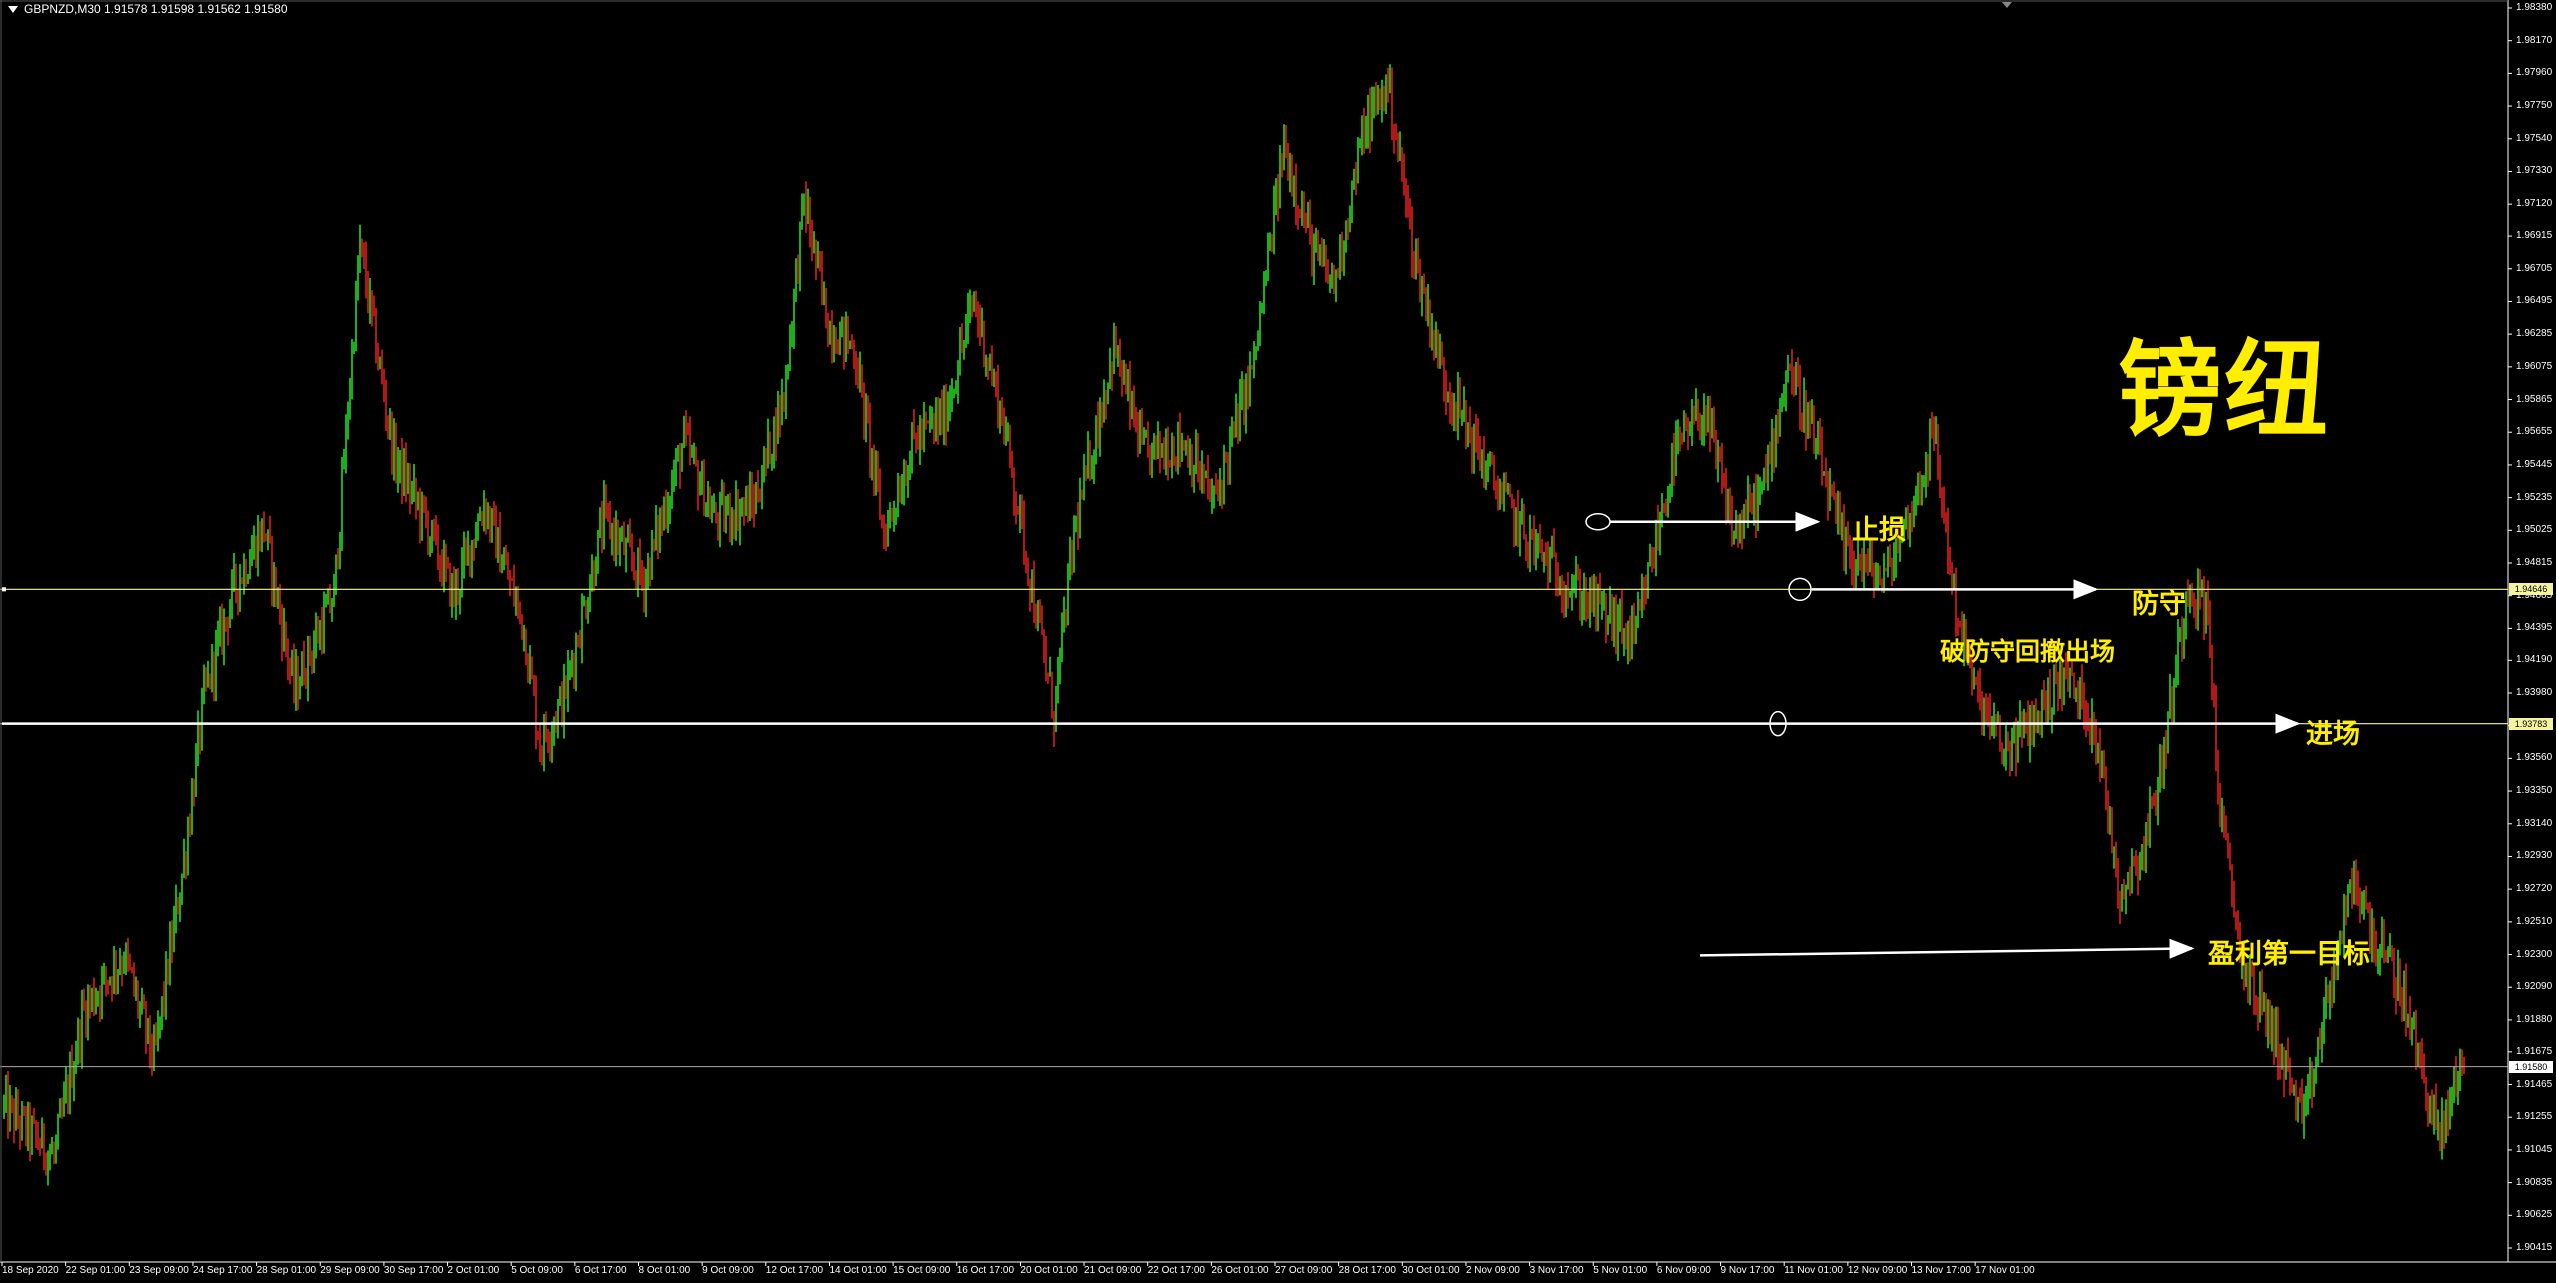  What do you see at coordinates (413, 1270) in the screenshot?
I see `time-tick-label: 30 Sep 17:00` at bounding box center [413, 1270].